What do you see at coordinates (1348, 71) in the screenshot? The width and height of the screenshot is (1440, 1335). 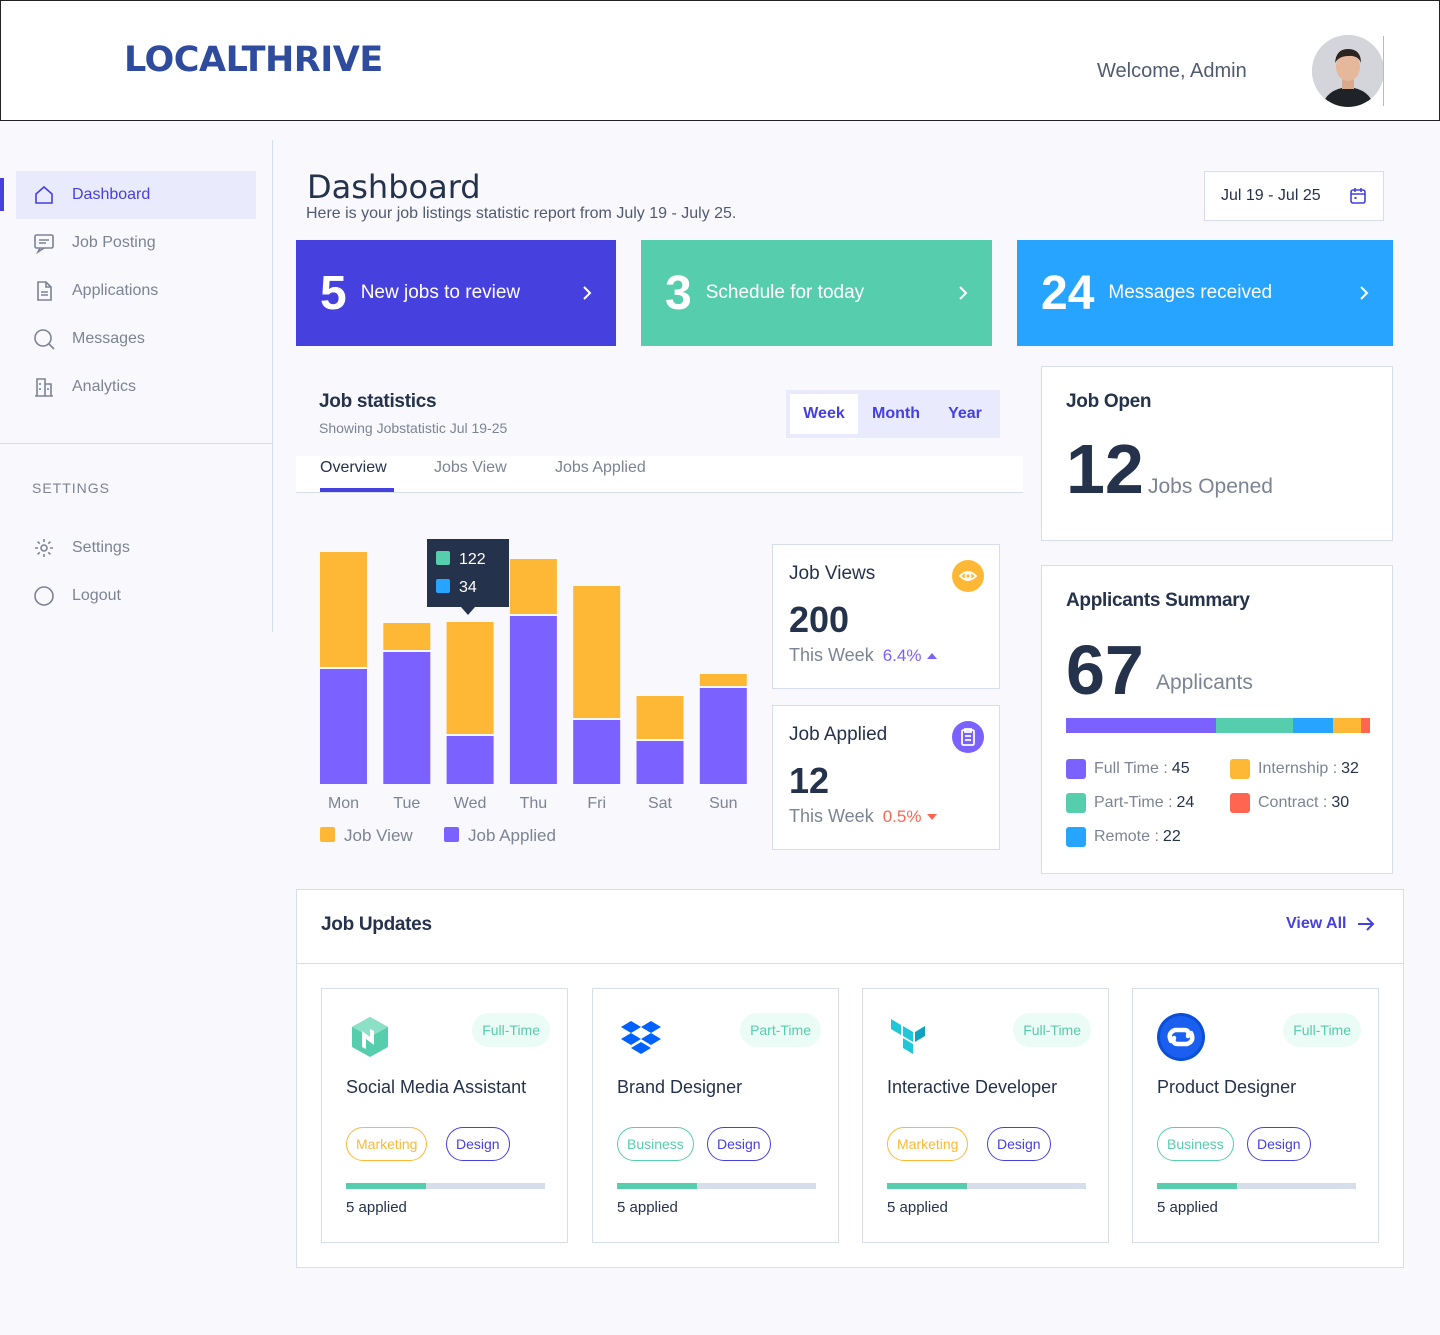 I see `avatar` at bounding box center [1348, 71].